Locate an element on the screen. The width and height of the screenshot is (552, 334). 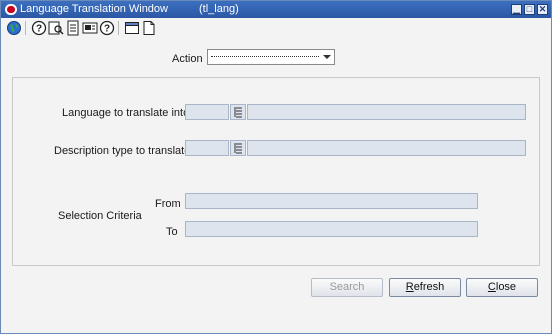
to-label: To is located at coordinates (172, 232).